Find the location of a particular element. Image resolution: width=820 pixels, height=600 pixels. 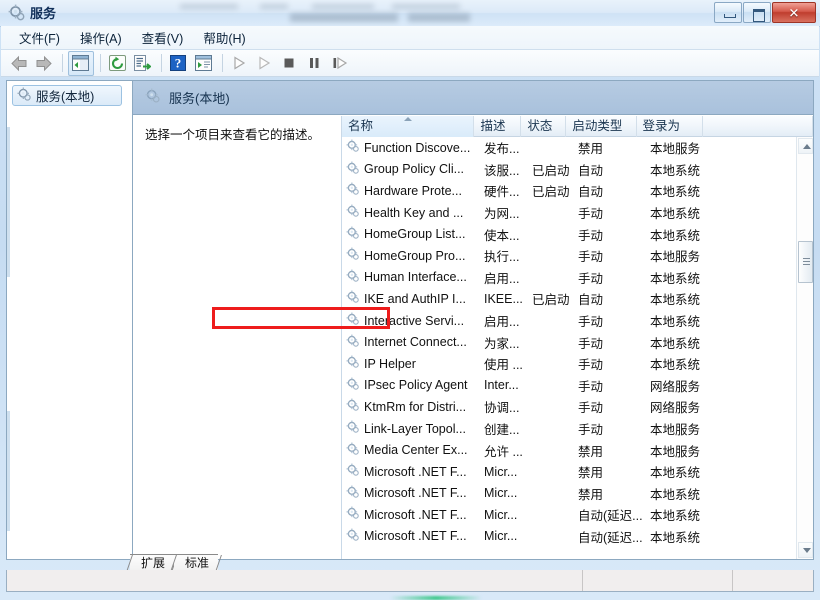

table-row: HomeGroup List... 使本... 手动 本地系统 is located at coordinates (569, 234).